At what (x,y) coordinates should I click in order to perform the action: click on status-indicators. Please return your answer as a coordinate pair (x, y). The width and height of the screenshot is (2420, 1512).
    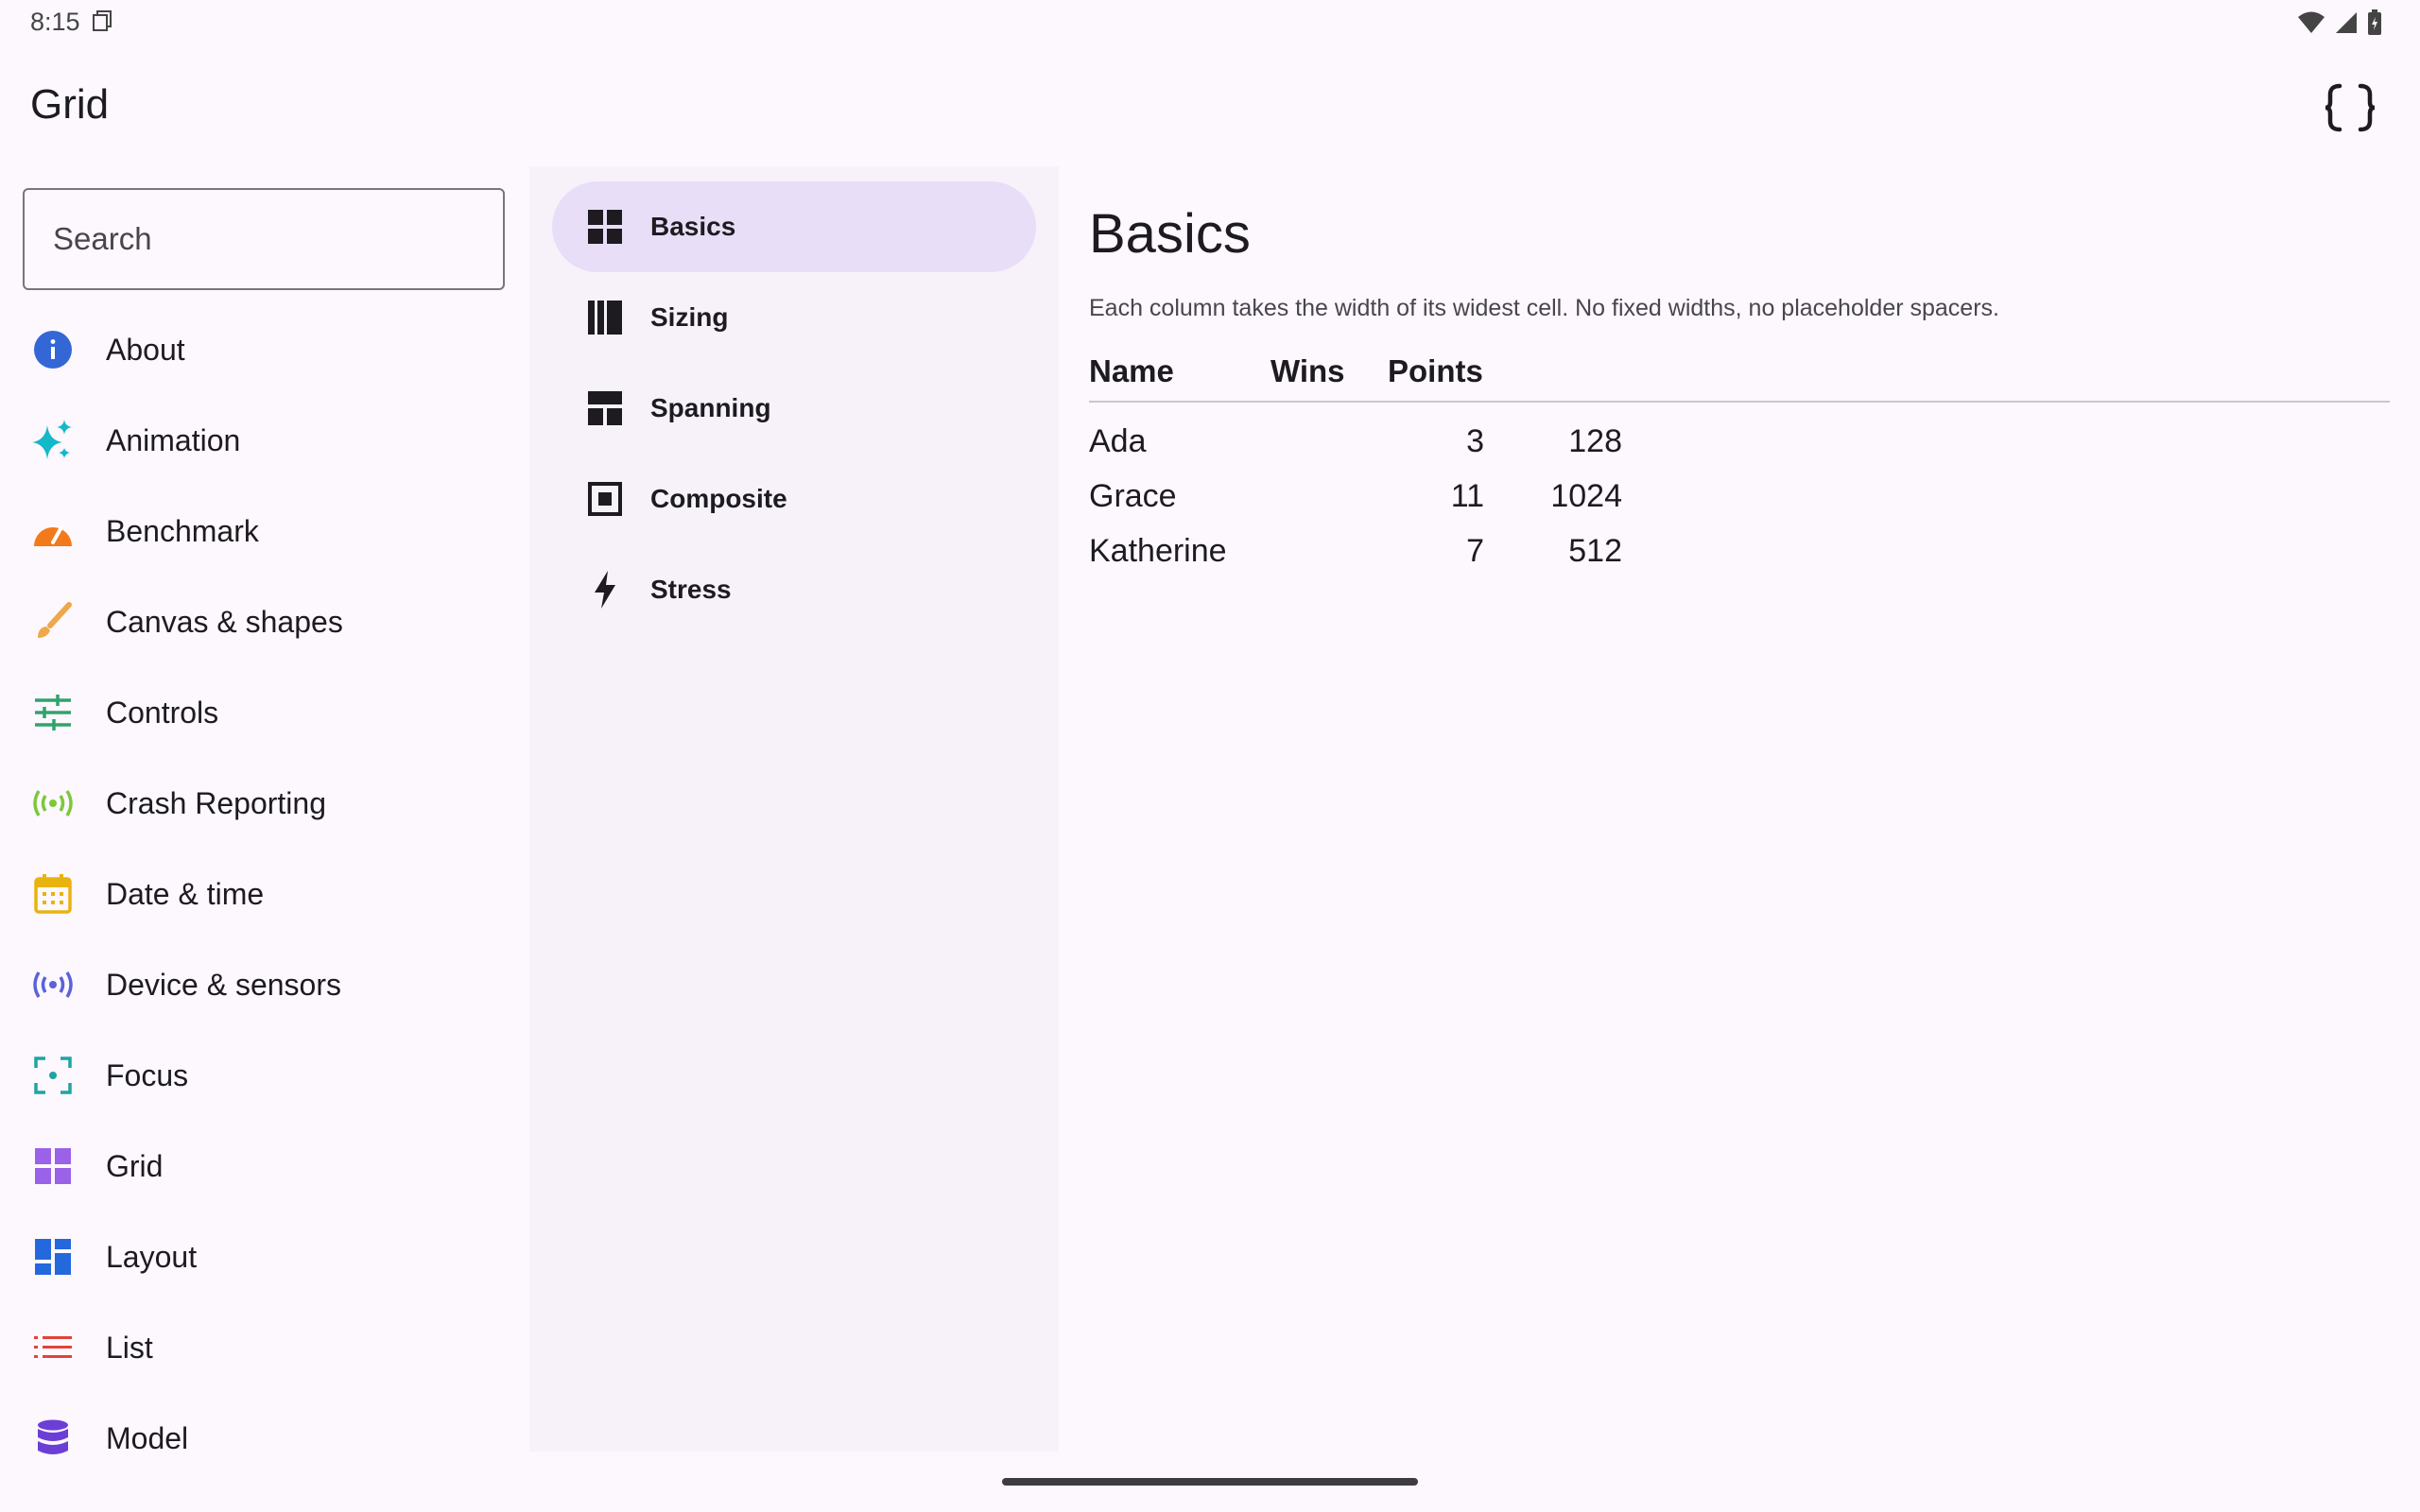
    Looking at the image, I should click on (2339, 22).